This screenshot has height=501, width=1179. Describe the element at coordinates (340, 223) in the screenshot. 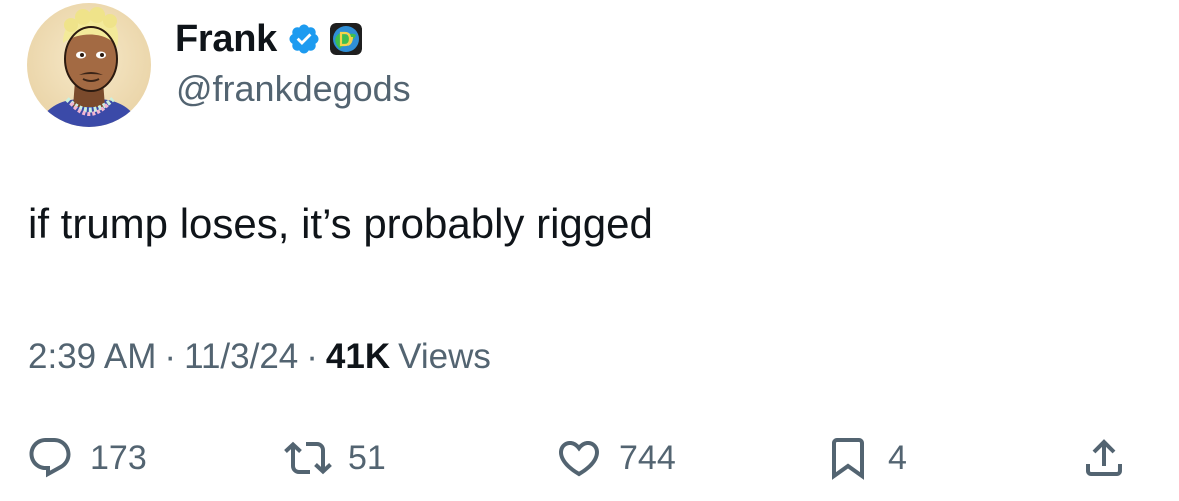

I see `tweet-text: if trump loses, it’s probably rigged` at that location.